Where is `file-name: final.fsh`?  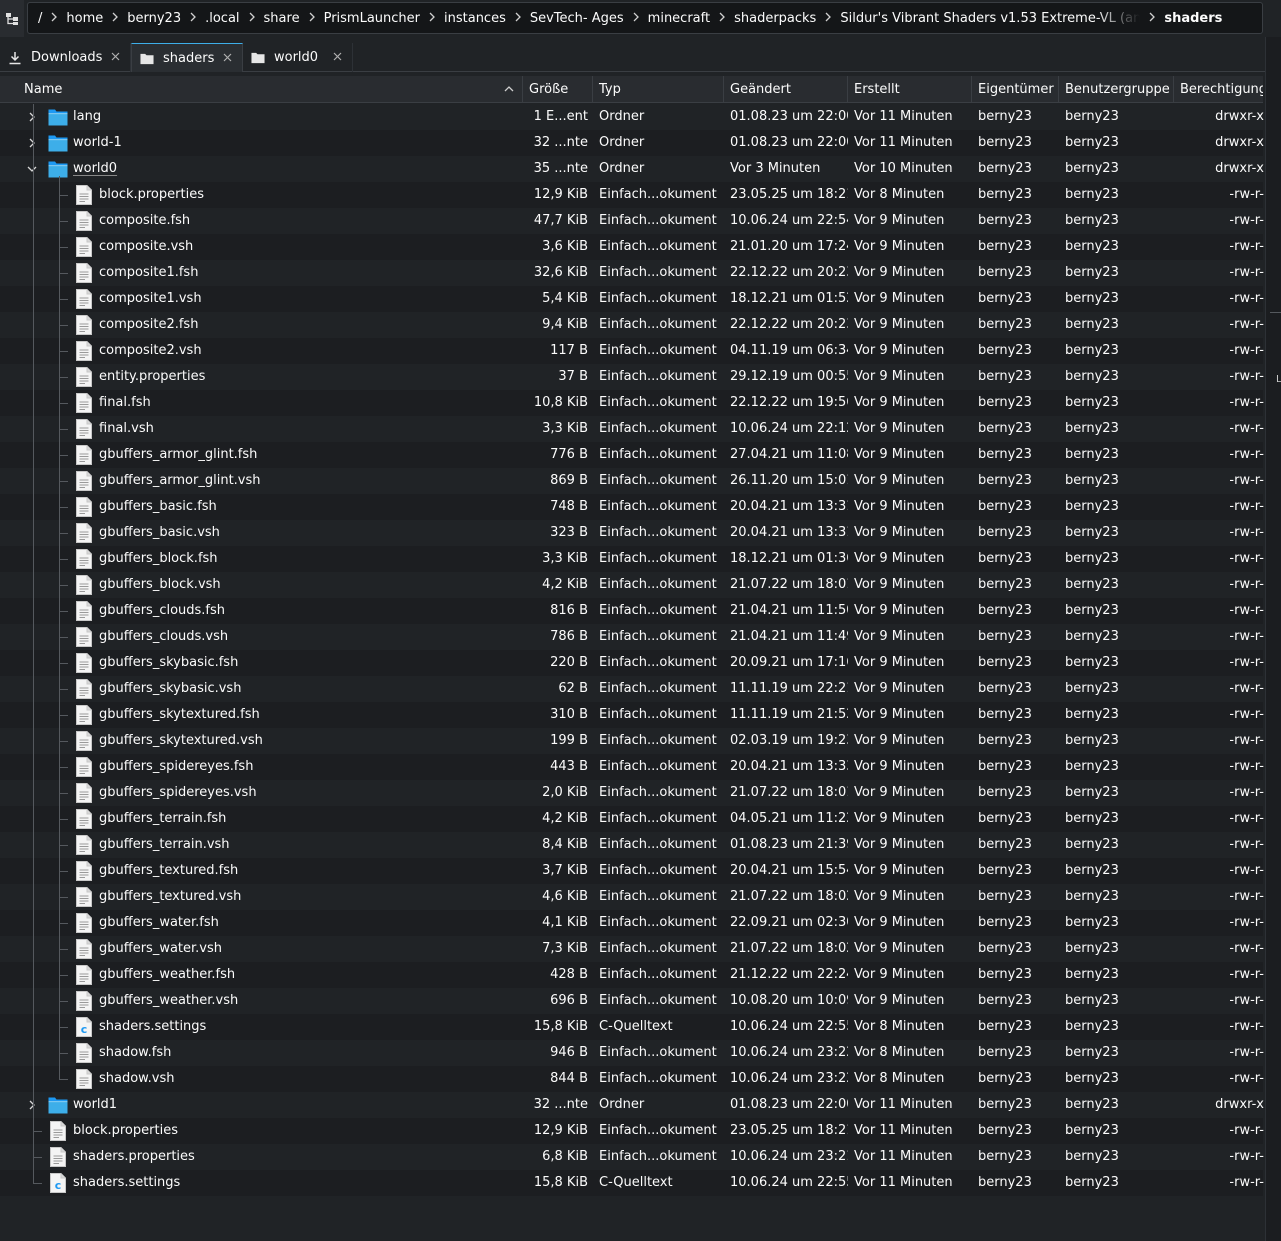
file-name: final.fsh is located at coordinates (125, 403).